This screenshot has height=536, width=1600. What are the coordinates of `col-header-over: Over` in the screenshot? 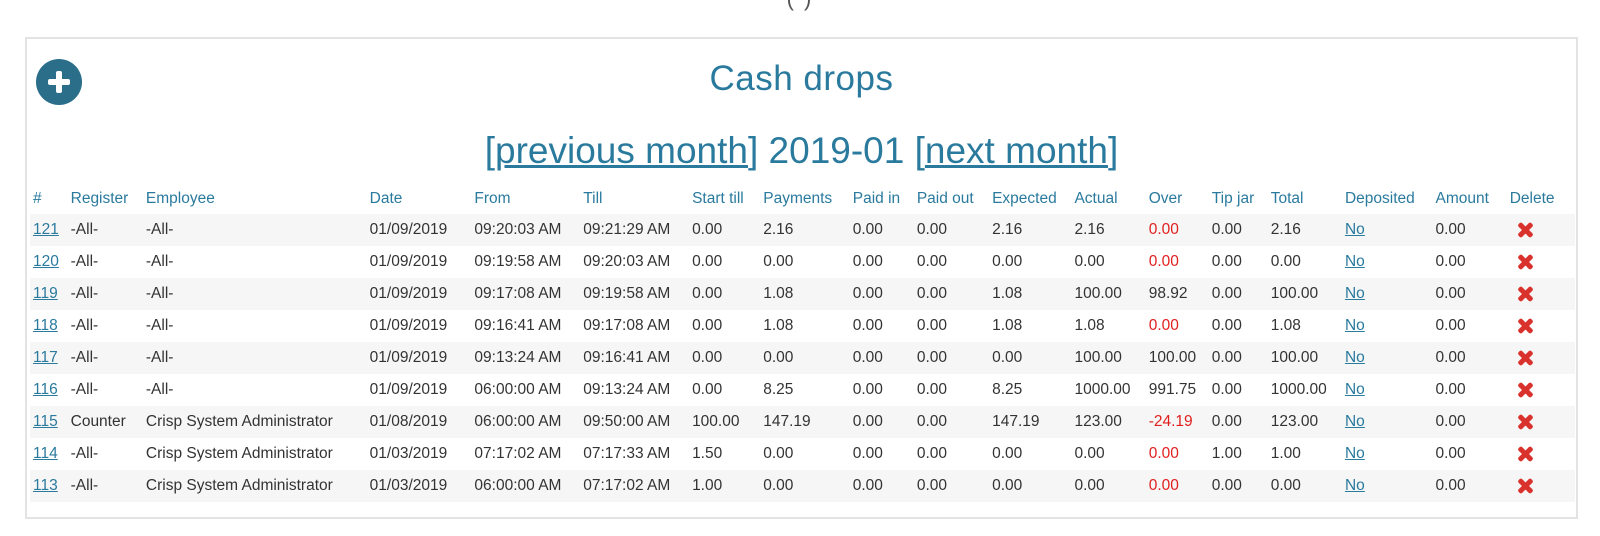 It's located at (1177, 198).